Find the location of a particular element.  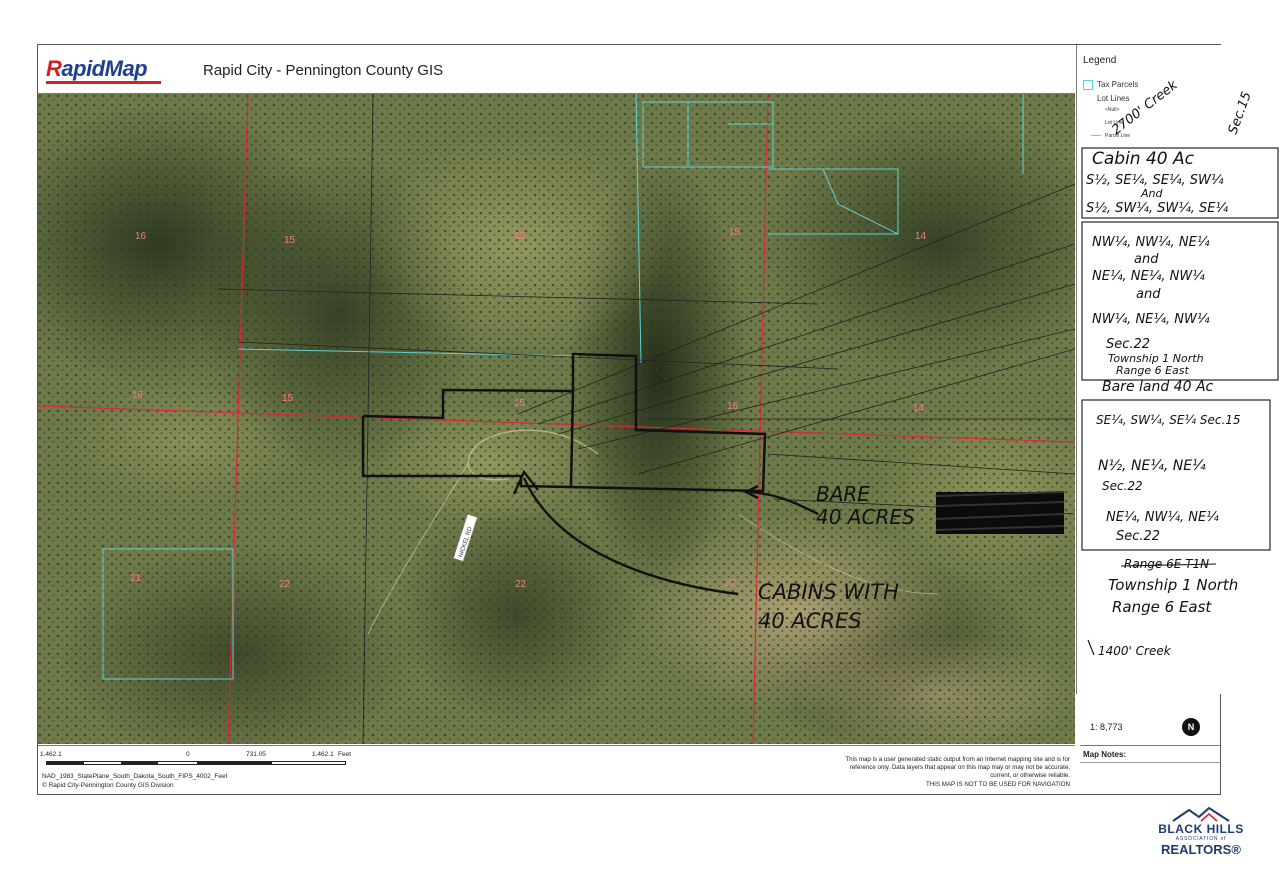

section-label-22b: 22 is located at coordinates (521, 584).